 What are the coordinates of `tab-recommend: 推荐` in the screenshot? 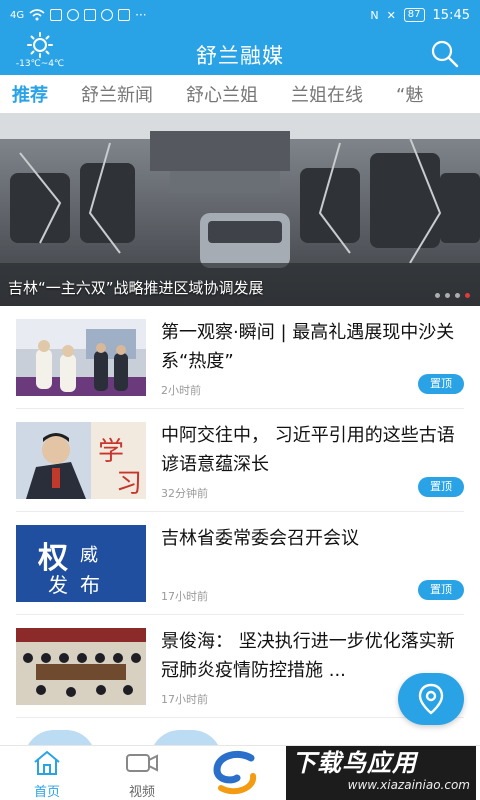 It's located at (30, 94).